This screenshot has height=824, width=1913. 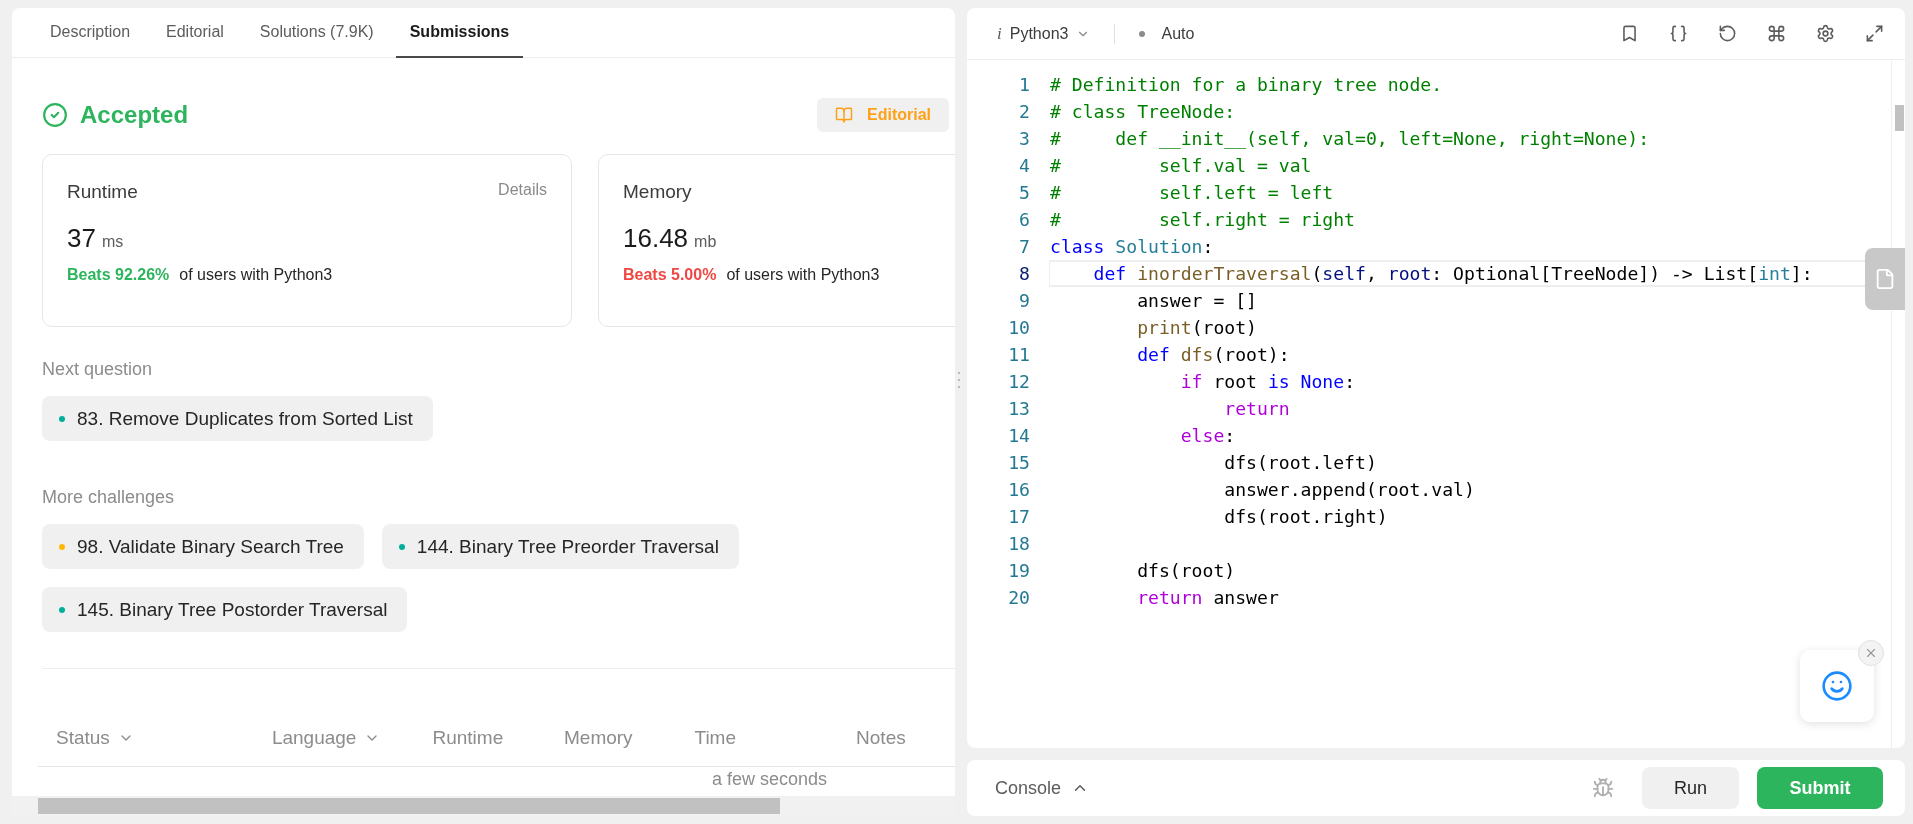 What do you see at coordinates (1019, 435) in the screenshot?
I see `line-number: 14` at bounding box center [1019, 435].